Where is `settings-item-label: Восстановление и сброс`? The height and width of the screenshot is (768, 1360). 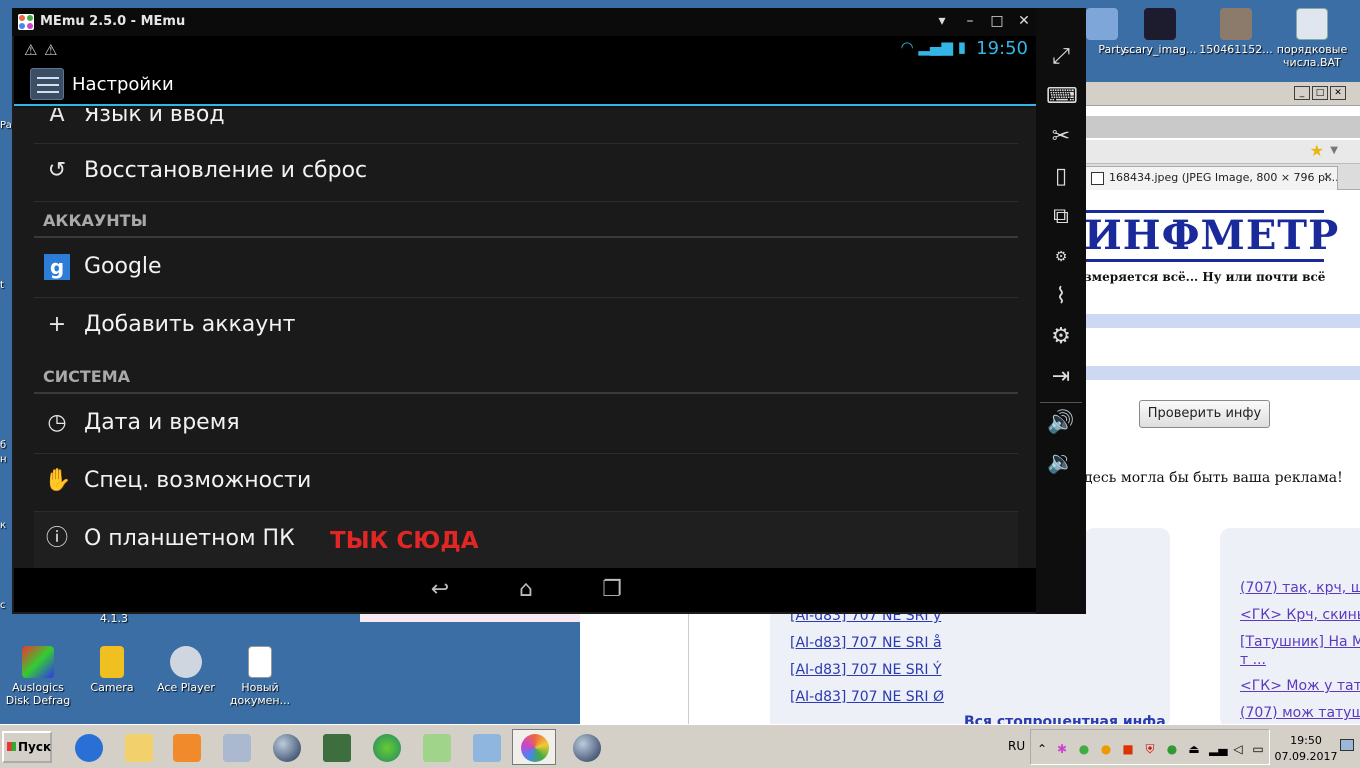
settings-item-label: Восстановление и сброс is located at coordinates (226, 170).